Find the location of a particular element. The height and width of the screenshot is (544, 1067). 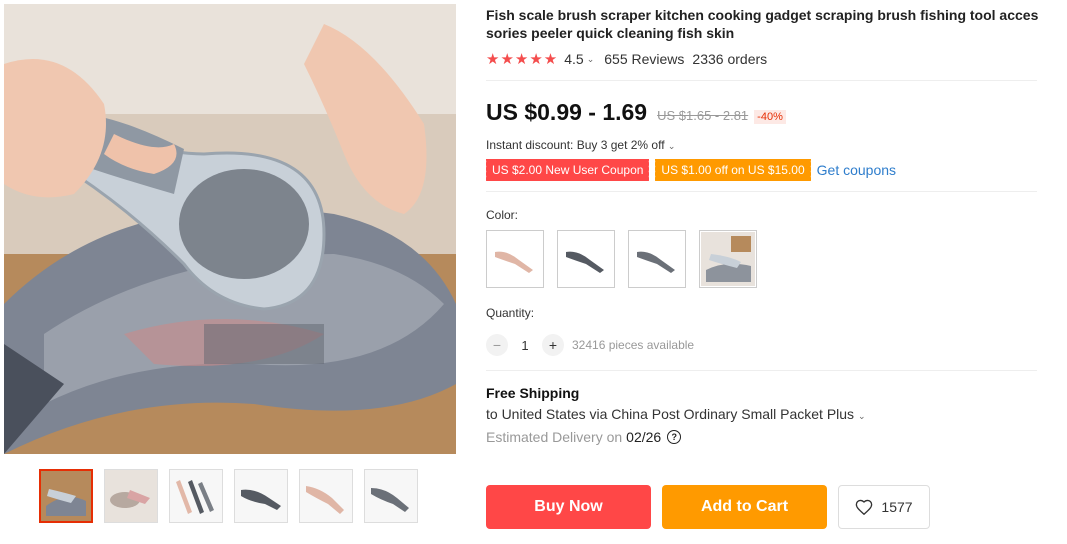

color-option-dark-gray is located at coordinates (586, 259).